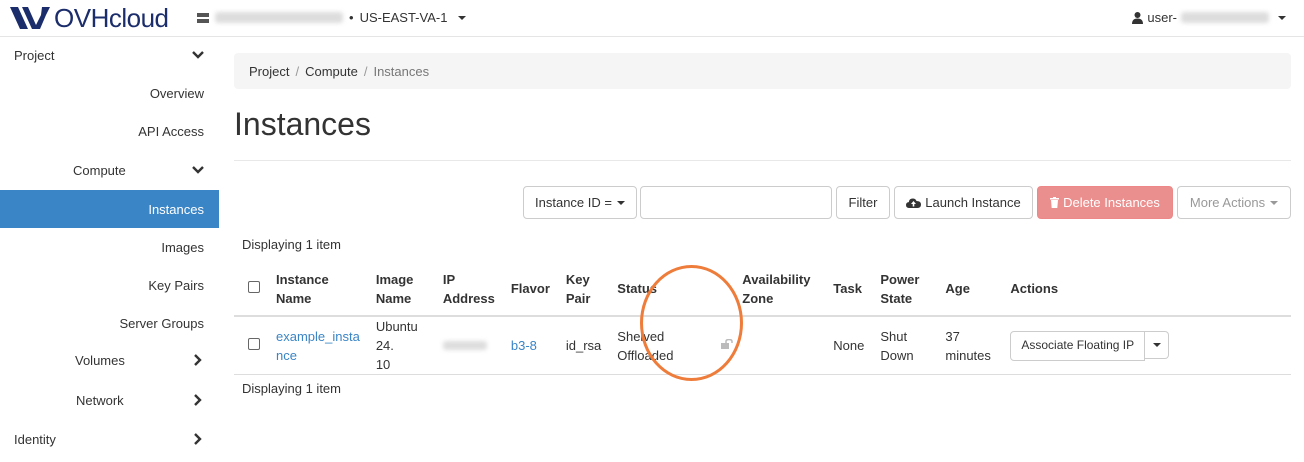  What do you see at coordinates (583, 345) in the screenshot?
I see `key-pair-cell: id_rsa` at bounding box center [583, 345].